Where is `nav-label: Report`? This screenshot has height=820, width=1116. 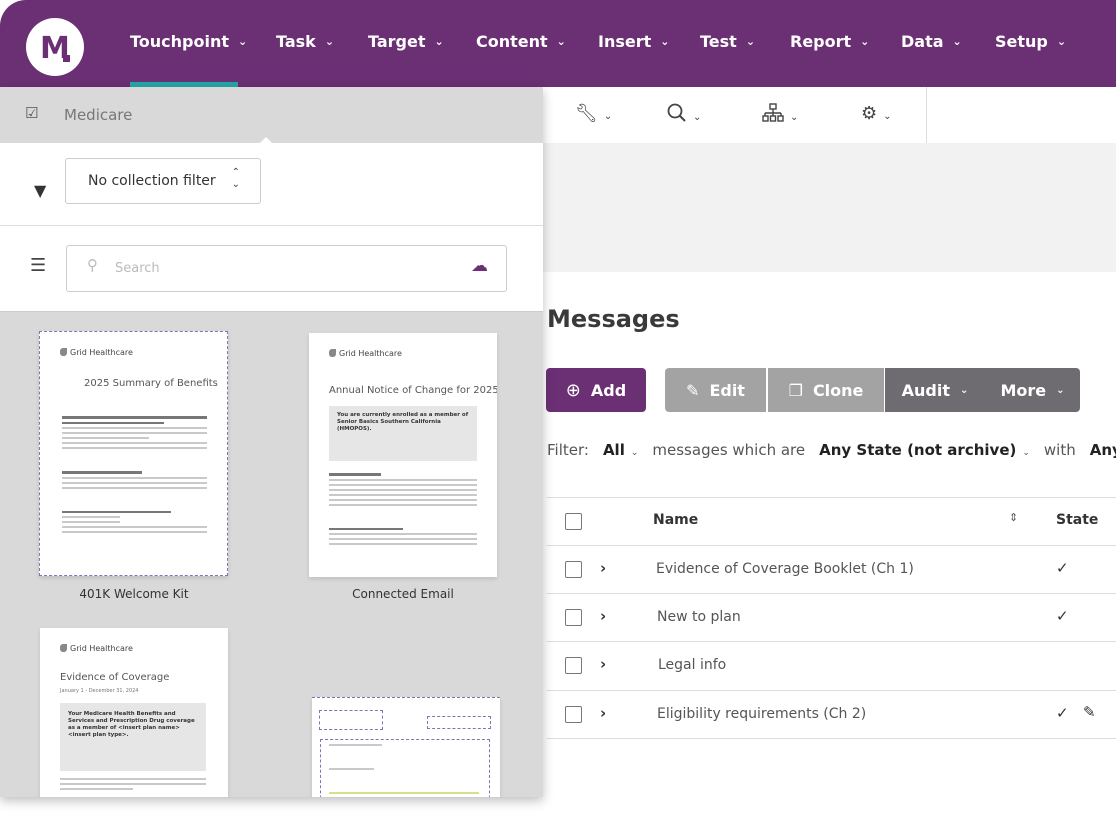
nav-label: Report is located at coordinates (821, 41).